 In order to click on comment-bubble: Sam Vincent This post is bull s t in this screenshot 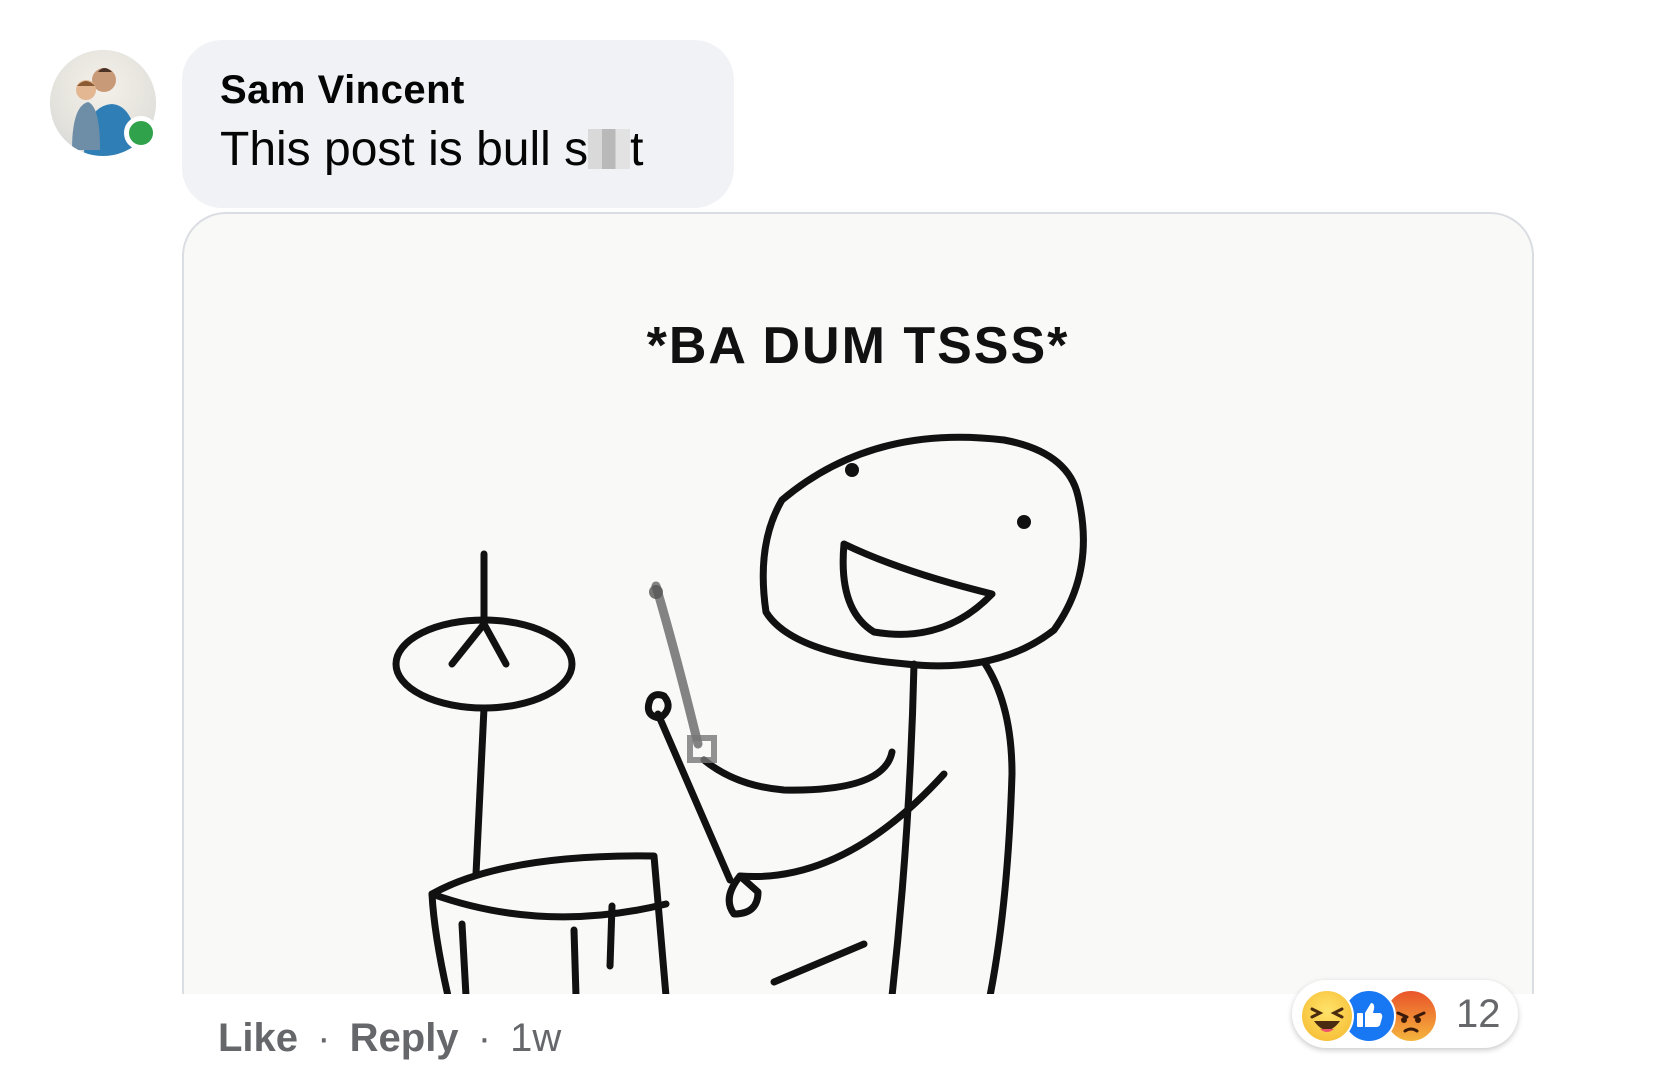, I will do `click(458, 124)`.